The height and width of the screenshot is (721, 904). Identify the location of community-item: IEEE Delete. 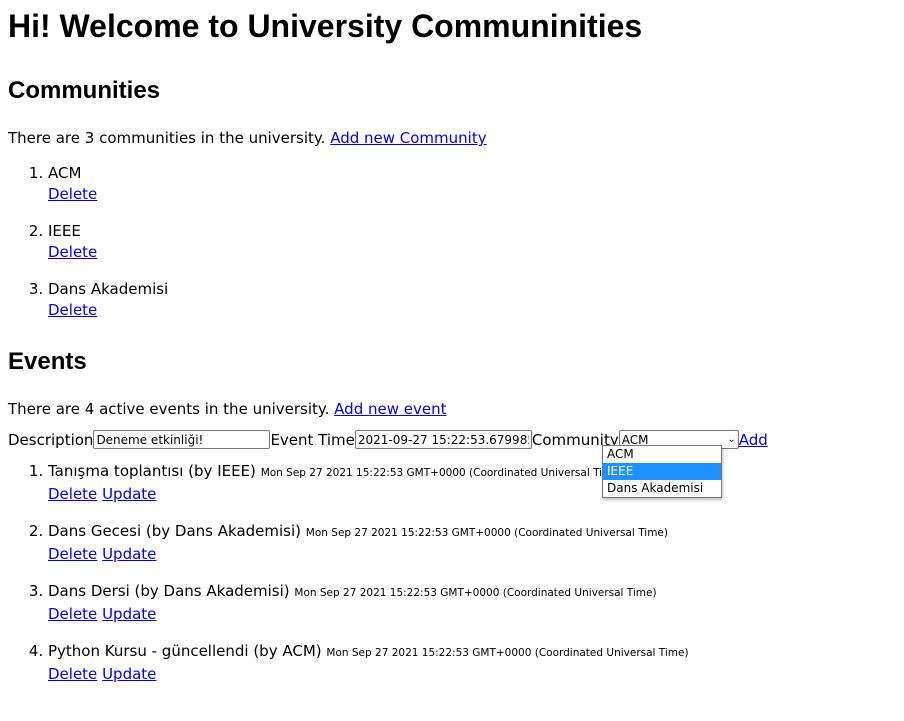
(472, 242).